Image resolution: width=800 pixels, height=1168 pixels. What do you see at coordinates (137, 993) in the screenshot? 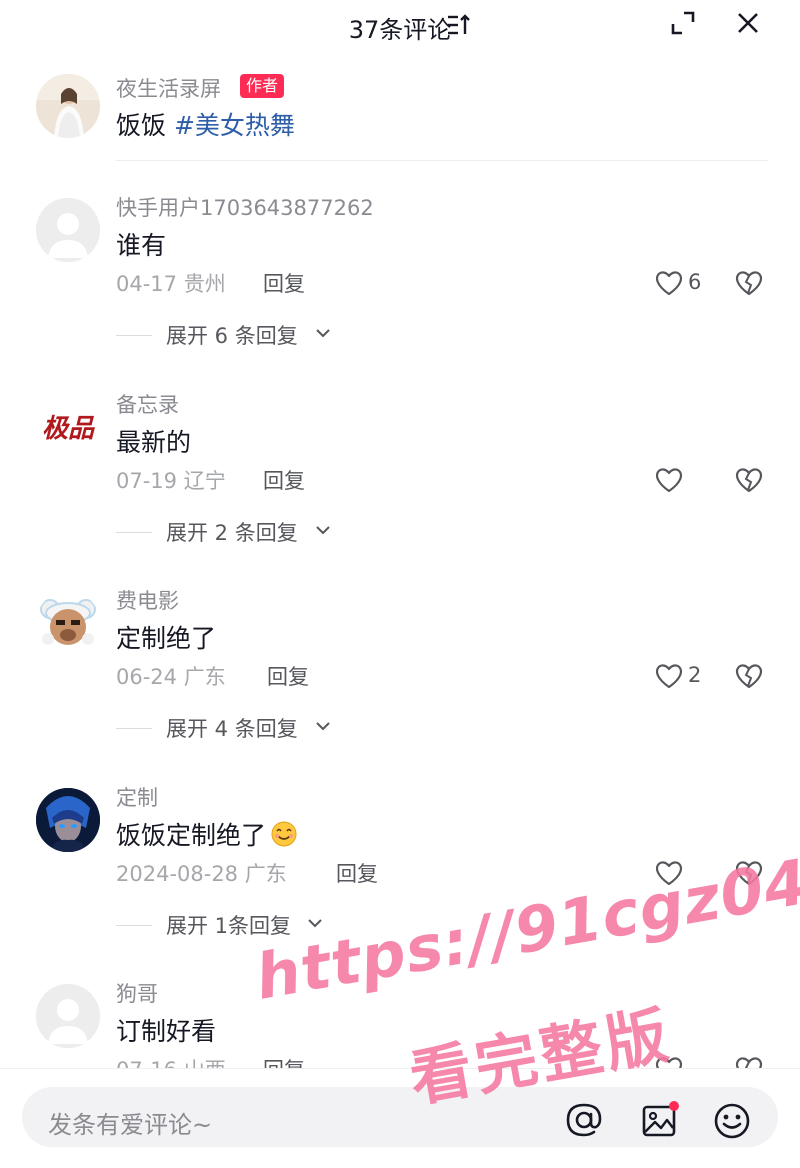
I see `comment-username: 狗哥` at bounding box center [137, 993].